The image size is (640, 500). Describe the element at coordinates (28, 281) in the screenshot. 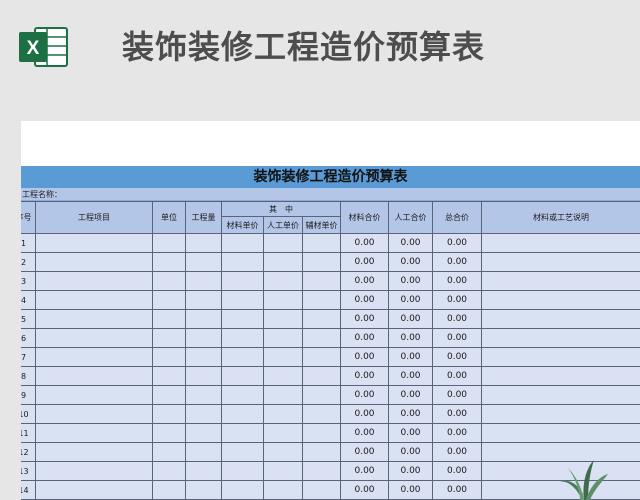

I see `cell-seq: 3` at that location.